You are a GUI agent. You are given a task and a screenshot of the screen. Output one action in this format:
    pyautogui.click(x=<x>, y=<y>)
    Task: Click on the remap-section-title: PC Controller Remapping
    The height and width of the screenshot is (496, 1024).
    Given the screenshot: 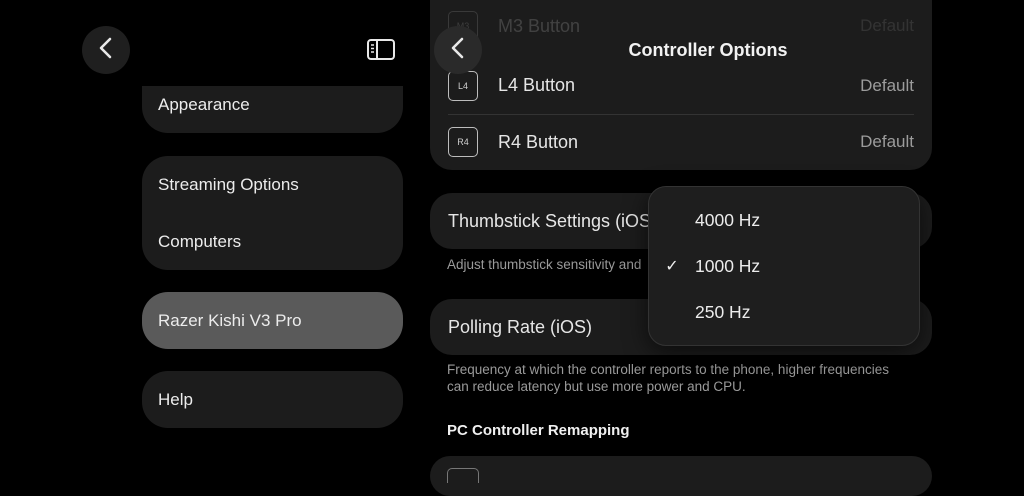 What is the action you would take?
    pyautogui.click(x=538, y=430)
    